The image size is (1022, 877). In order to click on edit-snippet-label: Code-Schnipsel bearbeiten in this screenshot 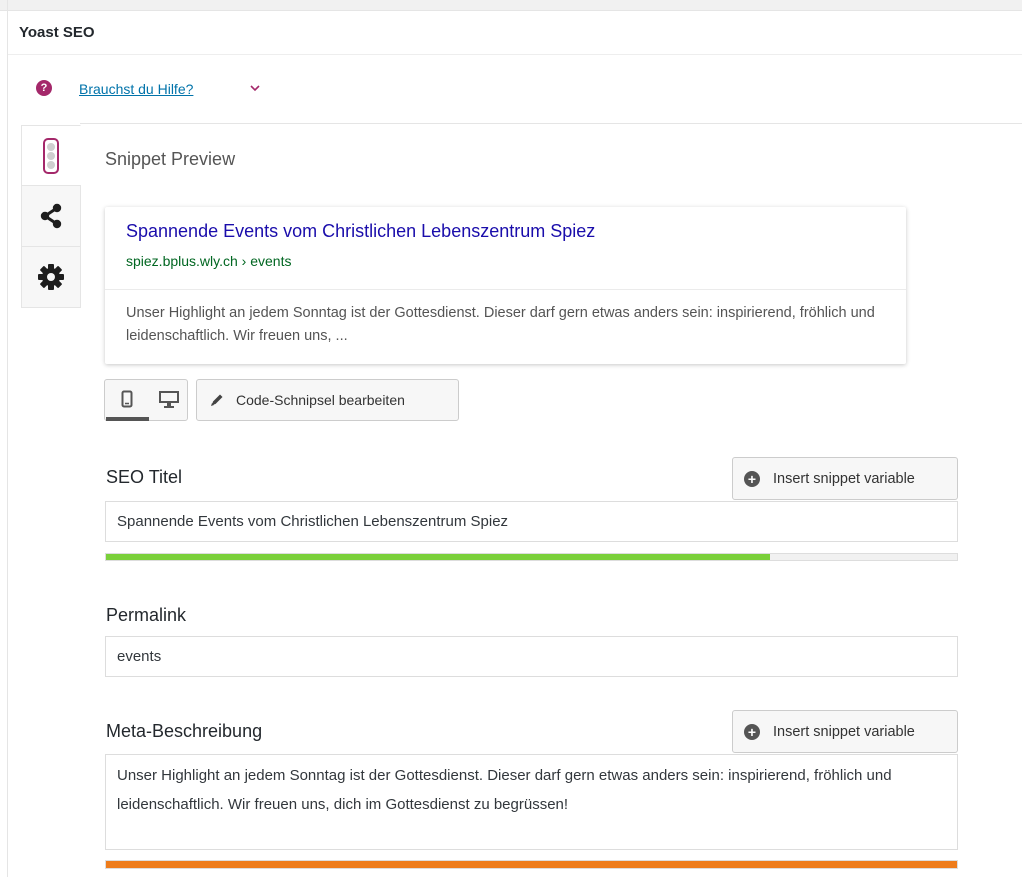, I will do `click(320, 400)`.